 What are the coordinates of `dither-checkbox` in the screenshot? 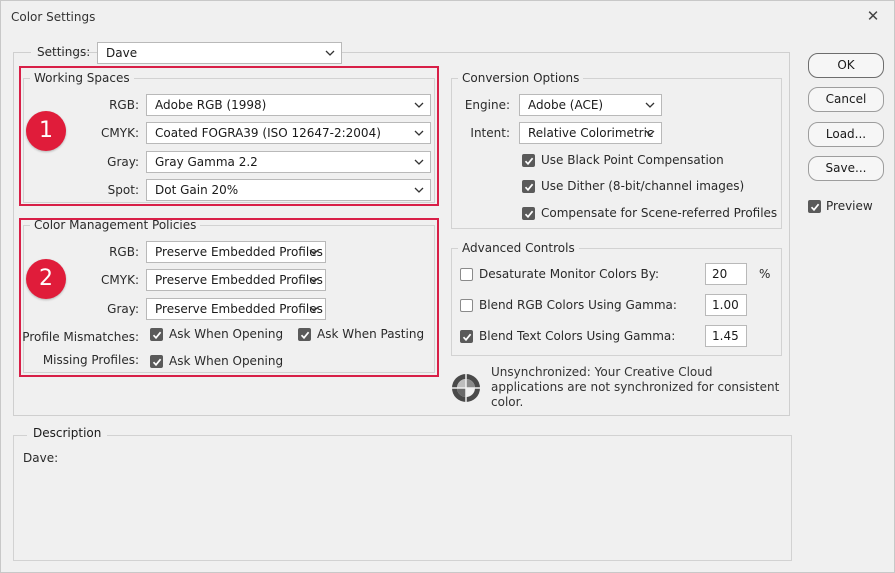 It's located at (528, 186).